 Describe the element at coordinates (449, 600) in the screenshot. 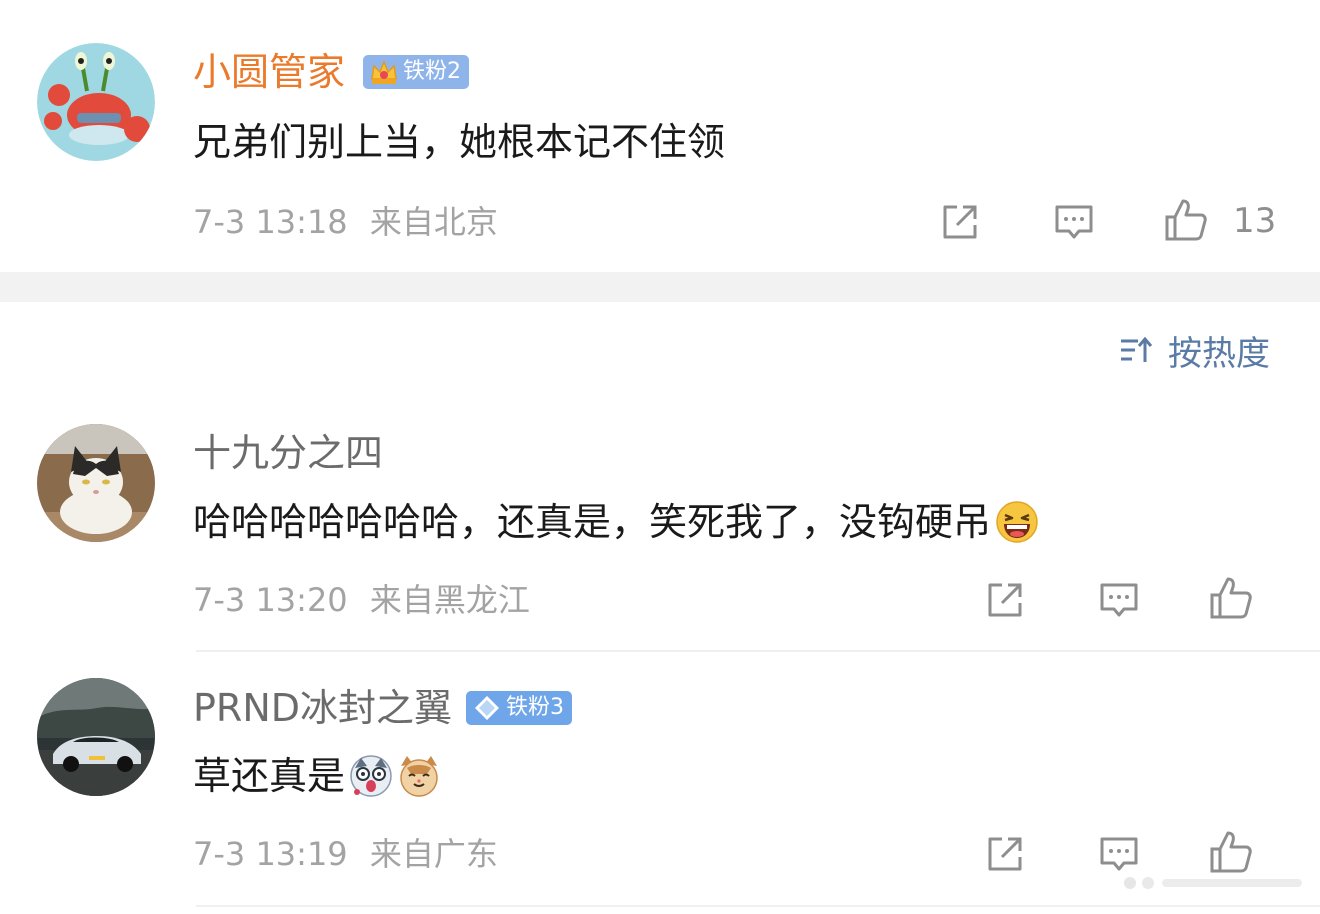

I see `comment-location: 来自黑龙江` at that location.